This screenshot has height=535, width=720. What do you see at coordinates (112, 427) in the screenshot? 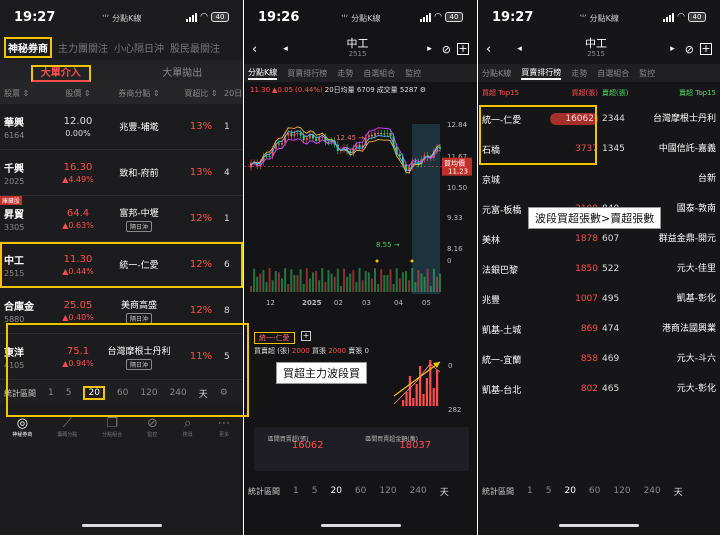
I see `nav-tab-combo: ❐ 分點組合` at bounding box center [112, 427].